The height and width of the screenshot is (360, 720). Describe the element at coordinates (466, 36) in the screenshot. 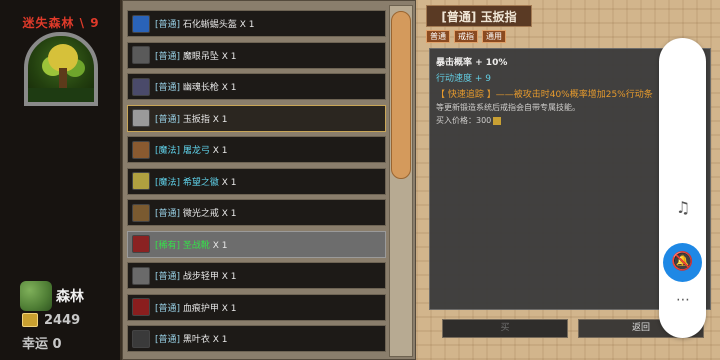

I see `tag-type: 戒指` at that location.